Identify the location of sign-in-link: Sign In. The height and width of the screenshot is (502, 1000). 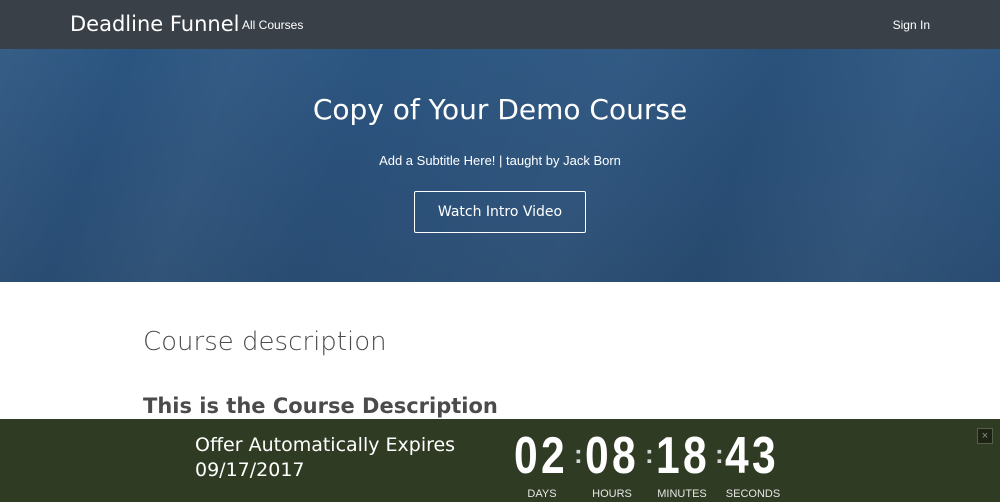
(911, 25).